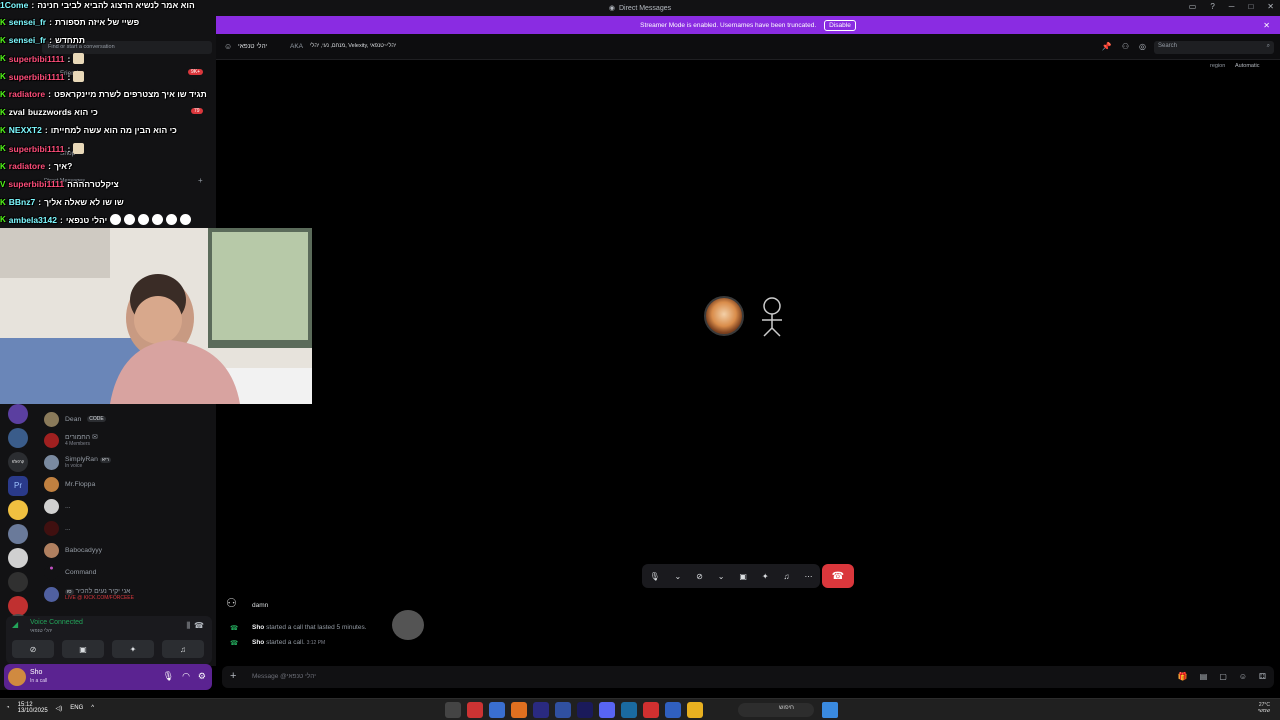 This screenshot has height=720, width=1280. What do you see at coordinates (202, 676) in the screenshot?
I see `settings-gear-icon: ⚙` at bounding box center [202, 676].